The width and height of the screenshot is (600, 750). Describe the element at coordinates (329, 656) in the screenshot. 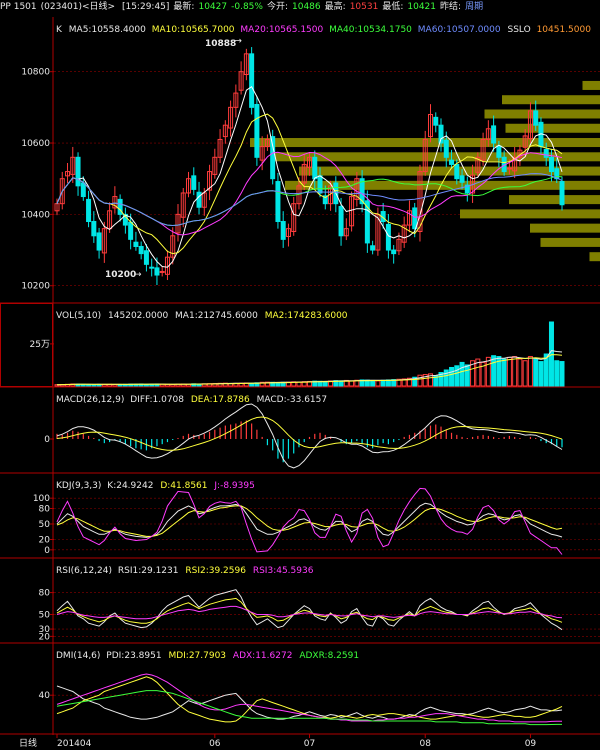

I see `legend-adxr: ADXR:8.2591` at that location.